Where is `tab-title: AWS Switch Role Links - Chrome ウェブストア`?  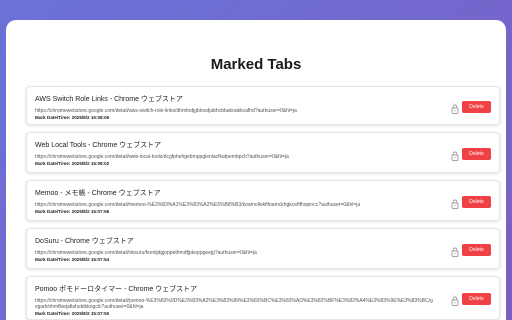 tab-title: AWS Switch Role Links - Chrome ウェブストア is located at coordinates (235, 99).